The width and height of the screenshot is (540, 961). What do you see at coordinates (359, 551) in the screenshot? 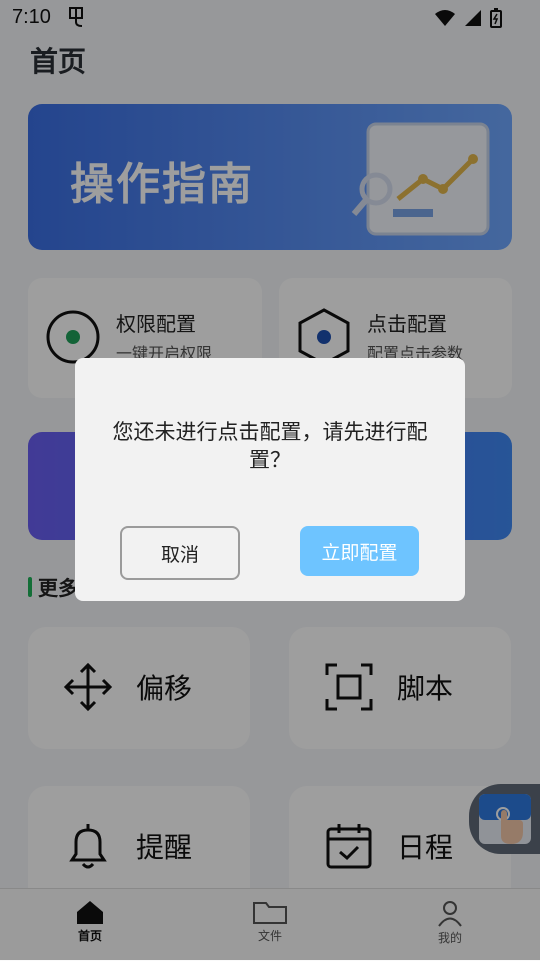
I see `configure-now-button: 立即配置` at bounding box center [359, 551].